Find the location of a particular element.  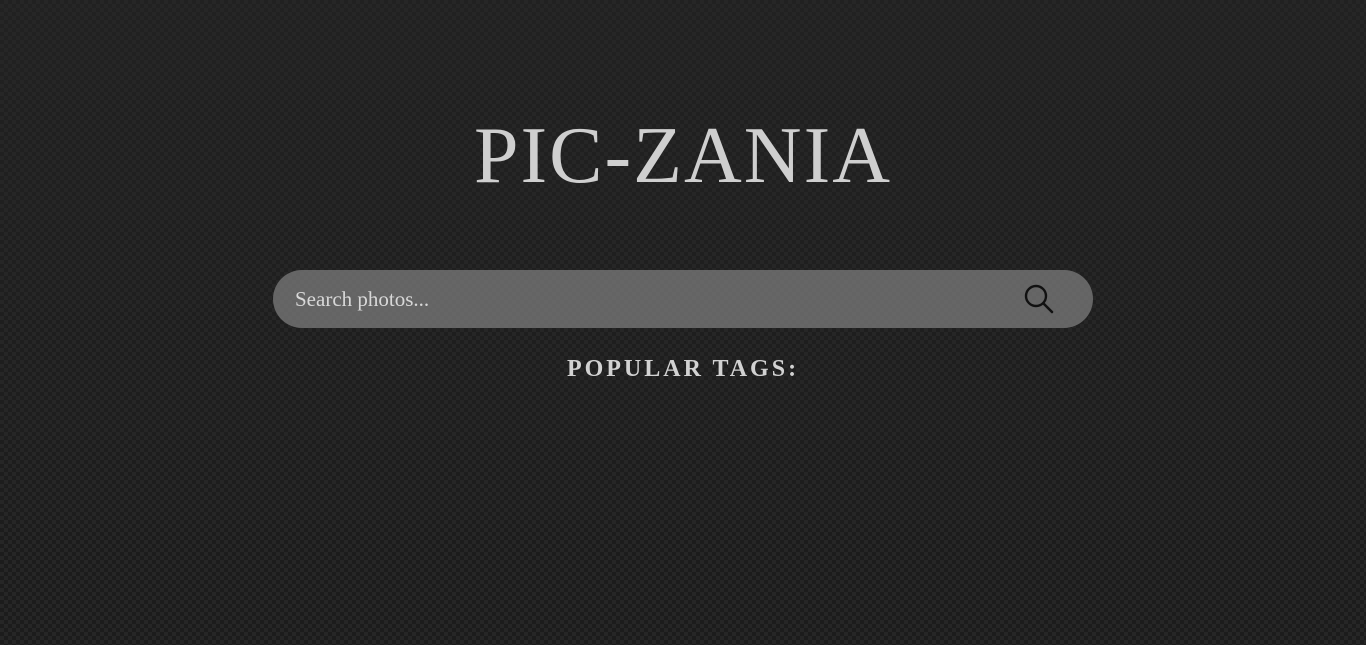

search-input is located at coordinates (645, 299).